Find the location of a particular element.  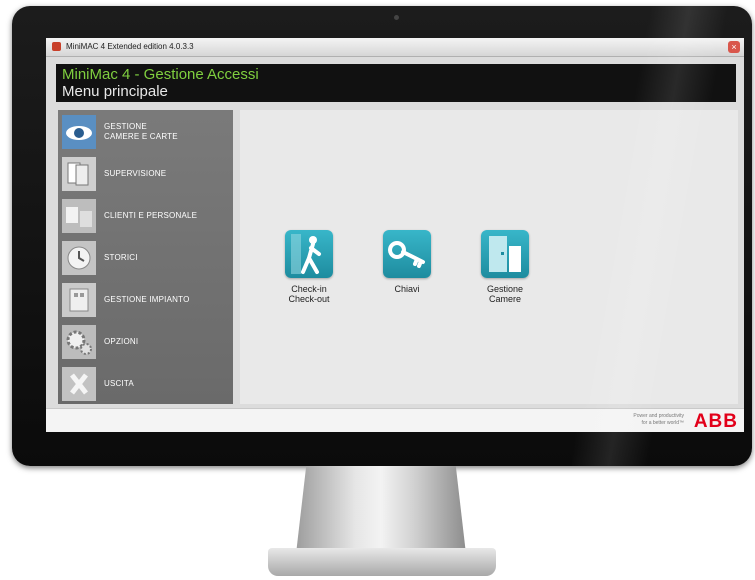

abb-logo: ABB is located at coordinates (715, 421).